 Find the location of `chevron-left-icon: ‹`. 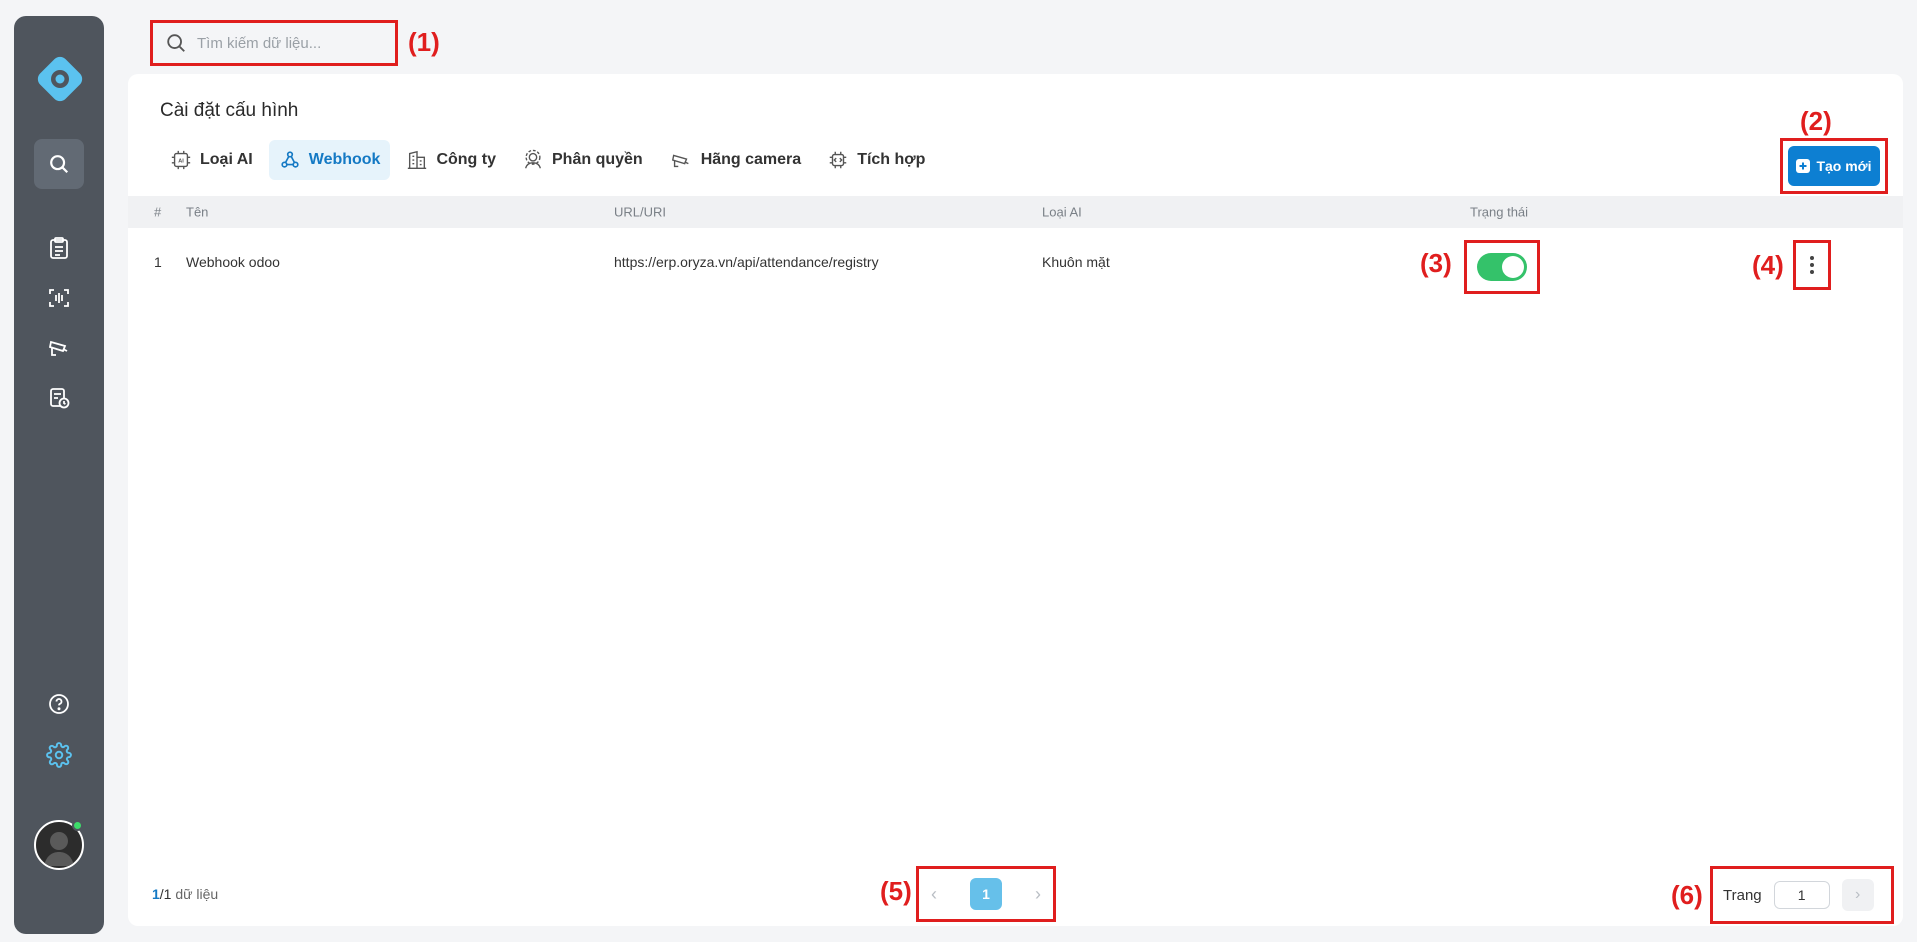

chevron-left-icon: ‹ is located at coordinates (934, 894).